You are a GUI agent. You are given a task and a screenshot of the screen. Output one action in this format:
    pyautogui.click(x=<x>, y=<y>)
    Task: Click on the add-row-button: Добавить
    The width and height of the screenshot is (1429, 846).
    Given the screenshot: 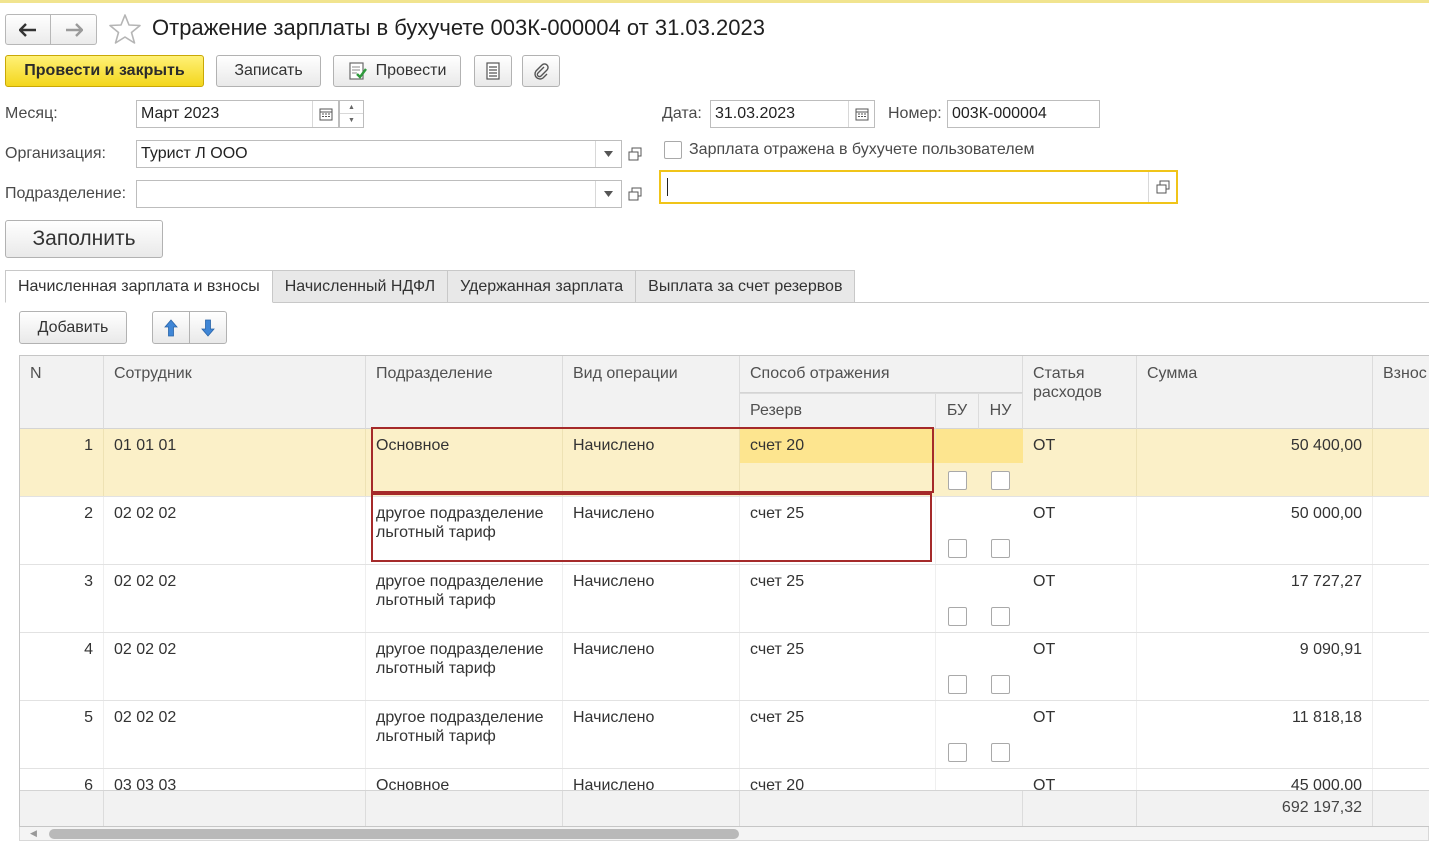 What is the action you would take?
    pyautogui.click(x=73, y=327)
    